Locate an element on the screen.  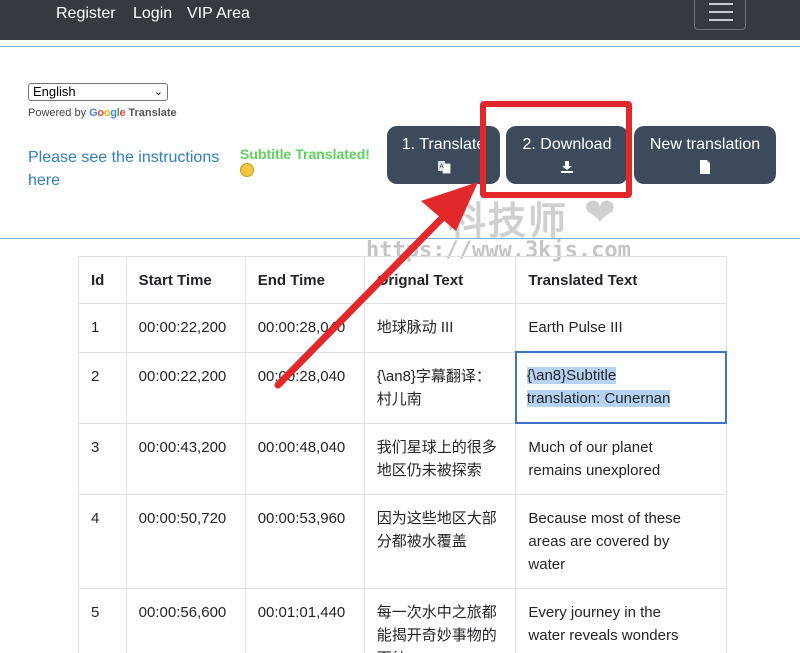
status-message: Subtitle Translated! is located at coordinates (305, 154).